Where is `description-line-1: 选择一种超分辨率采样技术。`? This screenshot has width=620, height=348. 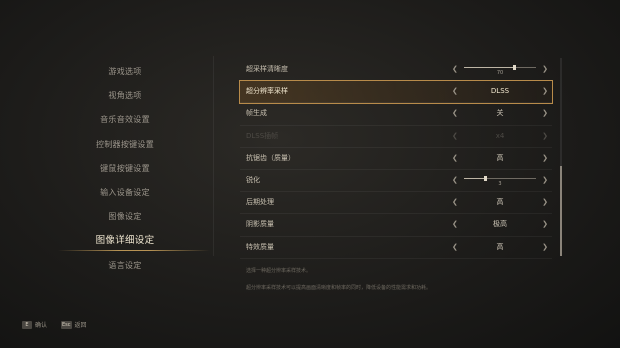 description-line-1: 选择一种超分辨率采样技术。 is located at coordinates (279, 271).